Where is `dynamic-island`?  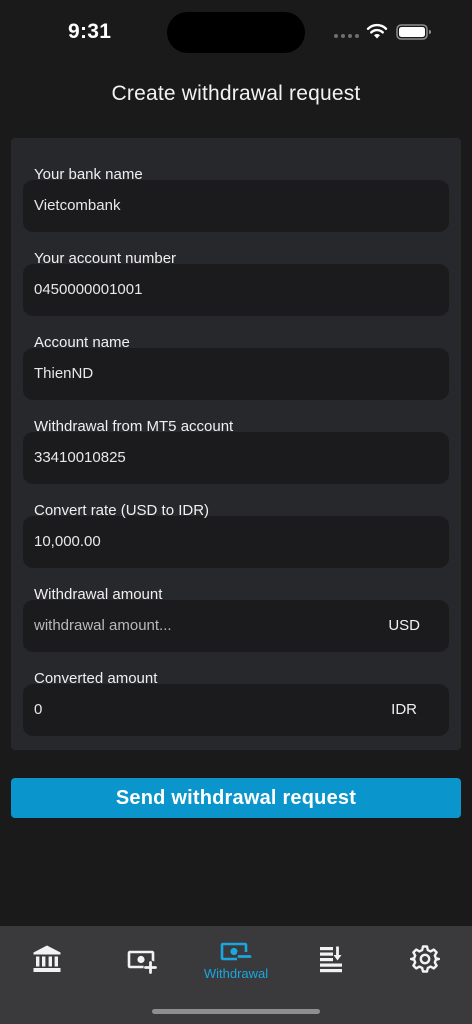
dynamic-island is located at coordinates (236, 32).